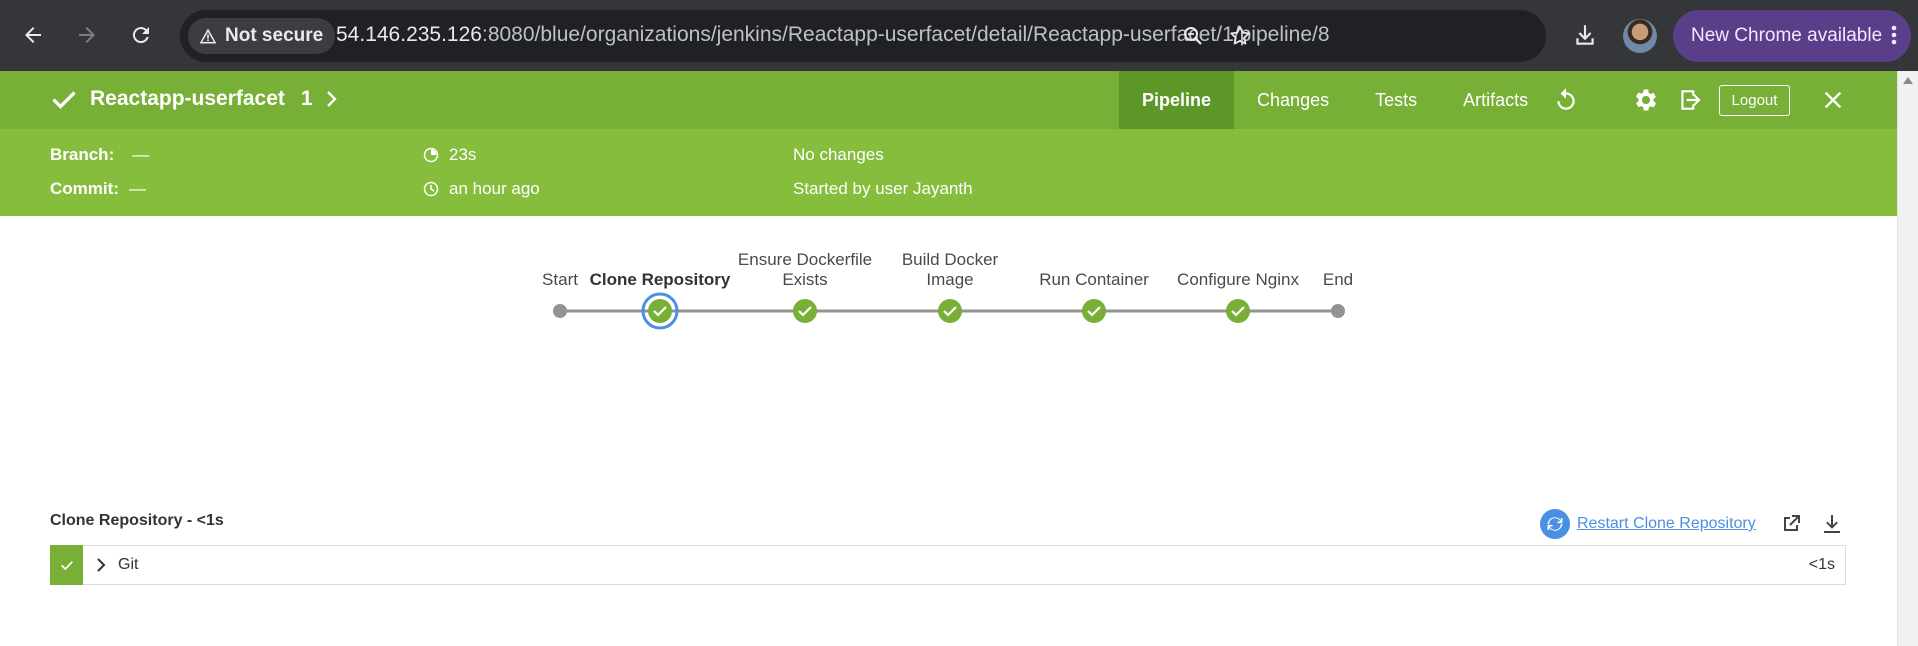  What do you see at coordinates (431, 155) in the screenshot?
I see `duration-icon` at bounding box center [431, 155].